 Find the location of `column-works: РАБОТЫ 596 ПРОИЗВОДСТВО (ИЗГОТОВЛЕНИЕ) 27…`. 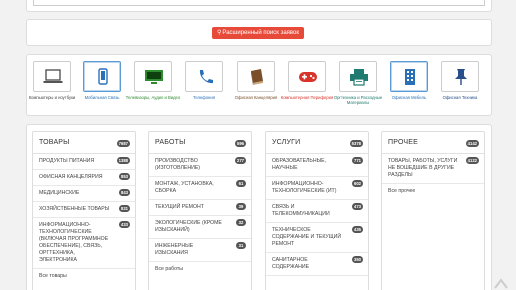

column-works: РАБОТЫ 596 ПРОИЗВОДСТВО (ИЗГОТОВЛЕНИЕ) 27… is located at coordinates (200, 210).